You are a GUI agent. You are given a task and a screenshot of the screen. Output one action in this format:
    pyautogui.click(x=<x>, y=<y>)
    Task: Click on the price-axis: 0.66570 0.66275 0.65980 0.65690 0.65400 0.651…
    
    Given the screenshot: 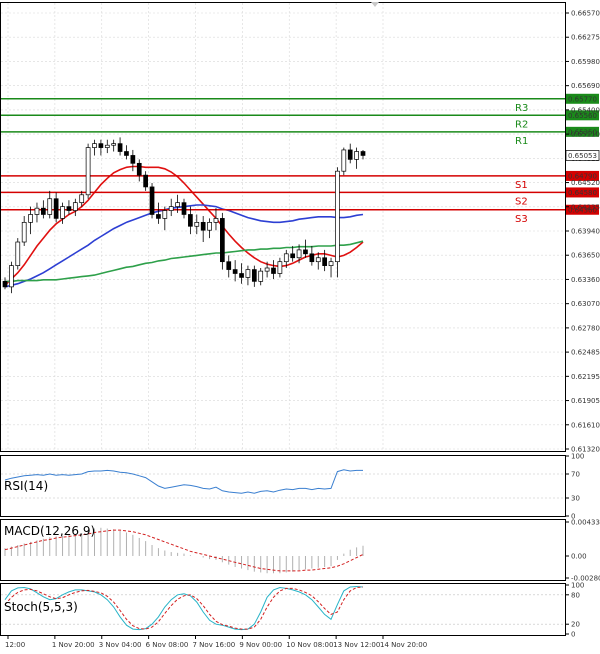 What is the action you would take?
    pyautogui.click(x=582, y=232)
    